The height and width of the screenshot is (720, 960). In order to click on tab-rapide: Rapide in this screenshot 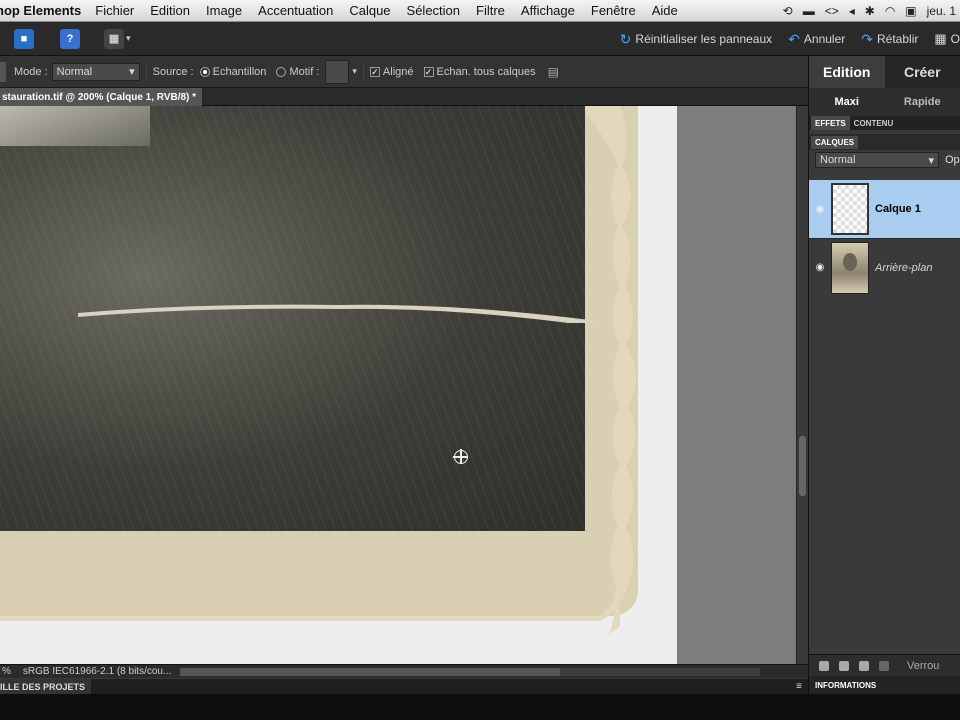, I will do `click(922, 102)`.